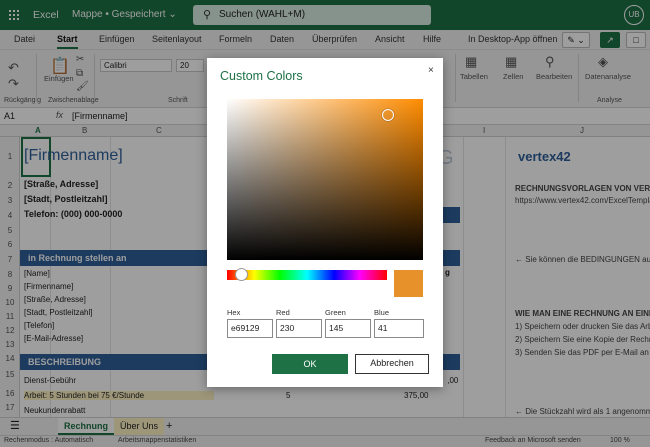 This screenshot has width=650, height=447. What do you see at coordinates (307, 274) in the screenshot?
I see `hue-slider` at bounding box center [307, 274].